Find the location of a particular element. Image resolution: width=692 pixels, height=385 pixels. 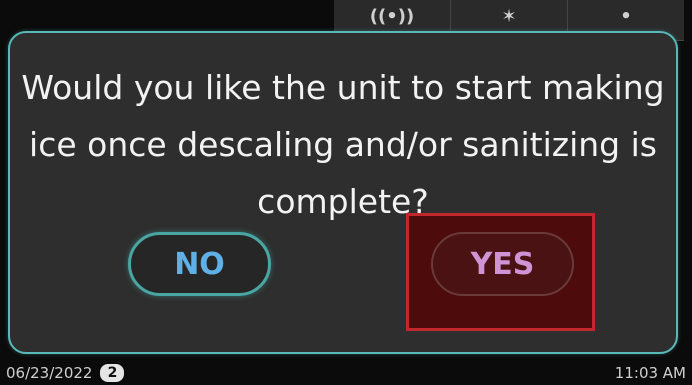

left-status-group: 06/23/2022 2 is located at coordinates (65, 373).